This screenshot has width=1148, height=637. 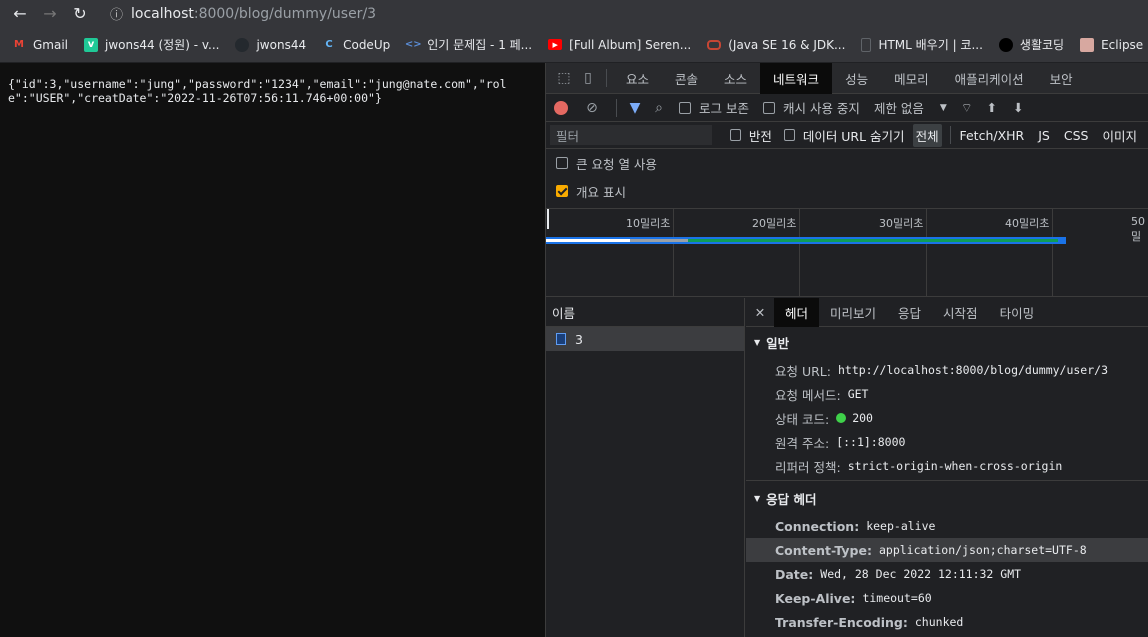 I want to click on bookmark-gmail: M Gmail, so click(x=40, y=45).